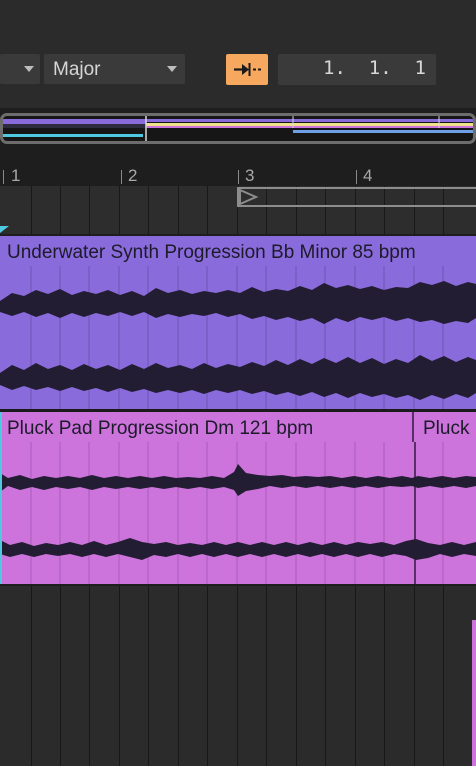  I want to click on clip-title: Pluck, so click(446, 427).